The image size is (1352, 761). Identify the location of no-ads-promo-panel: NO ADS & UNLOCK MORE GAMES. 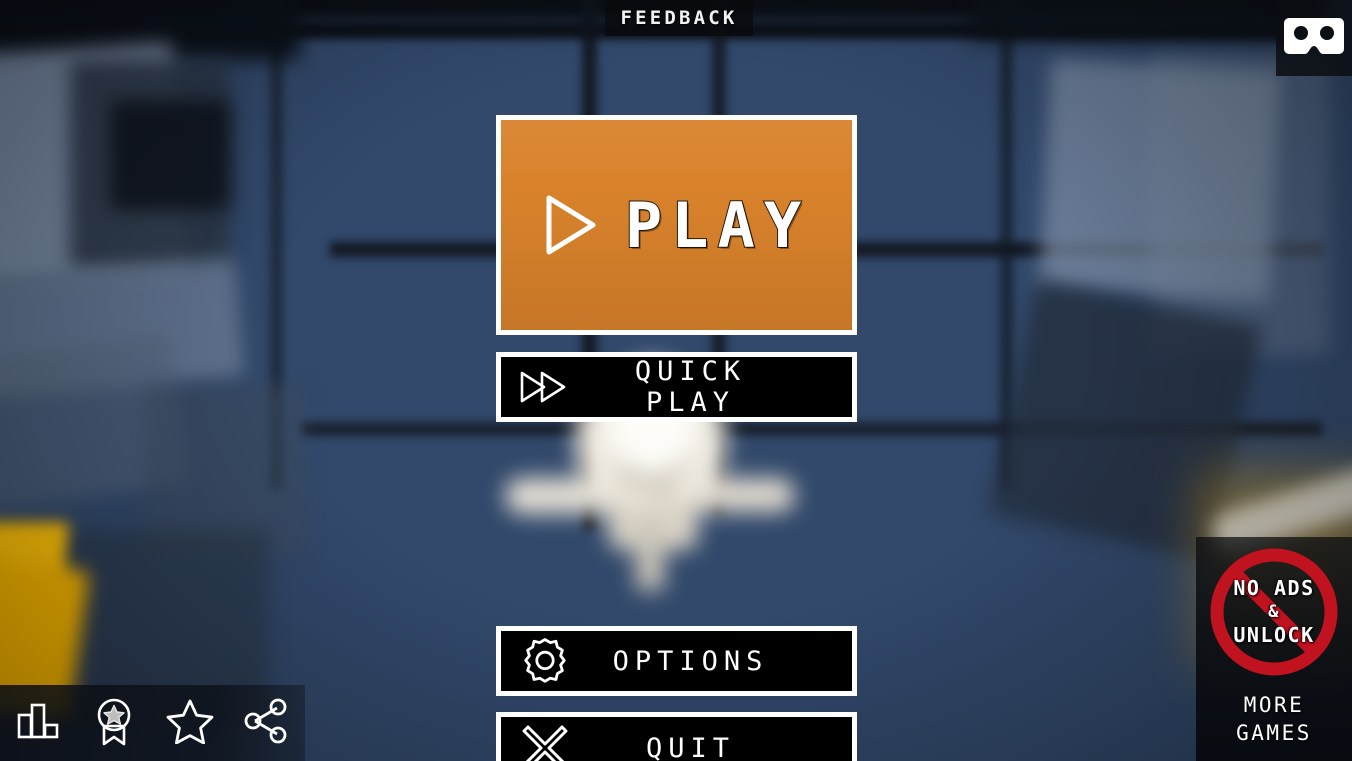
(1274, 649).